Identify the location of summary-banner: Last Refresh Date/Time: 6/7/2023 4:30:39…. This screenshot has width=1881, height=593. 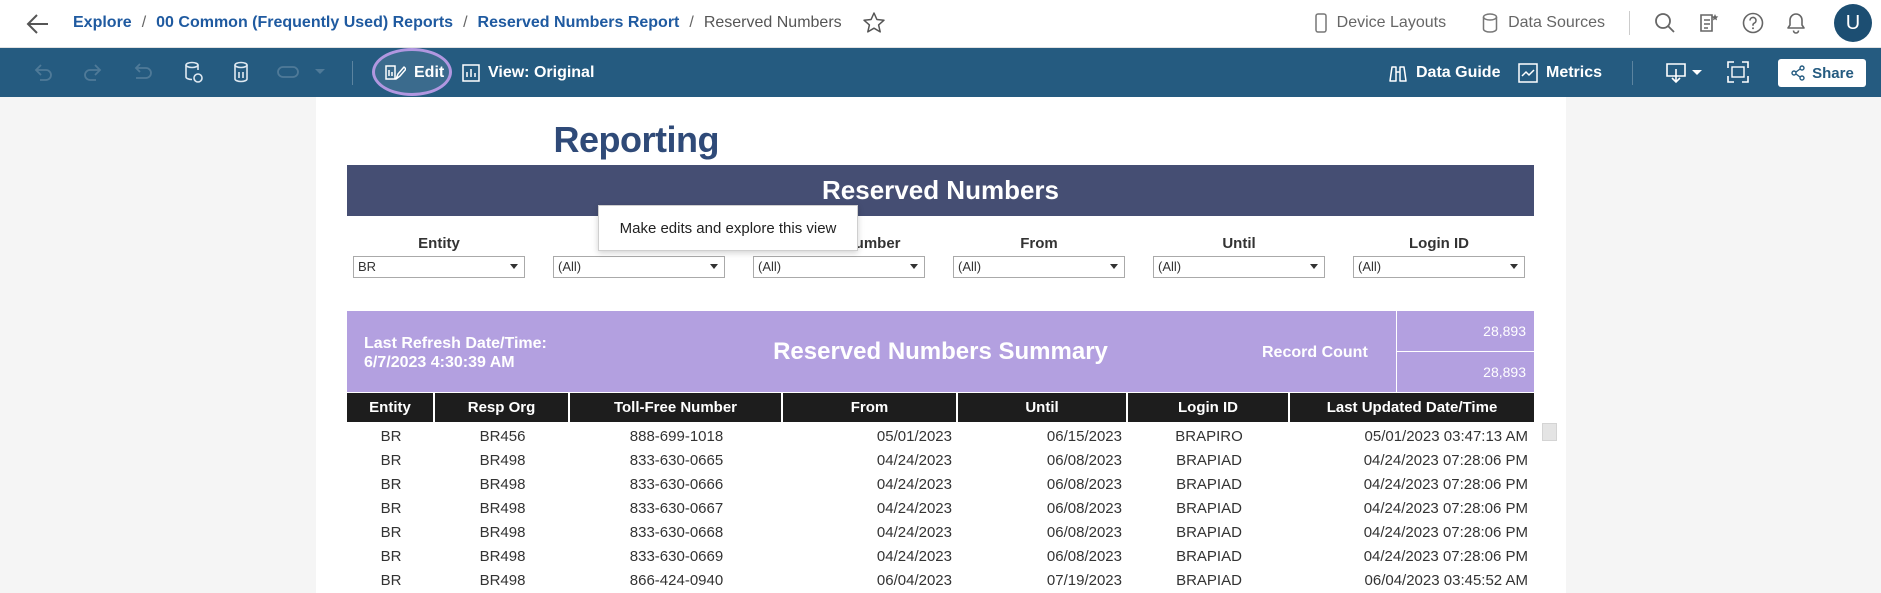
(940, 351).